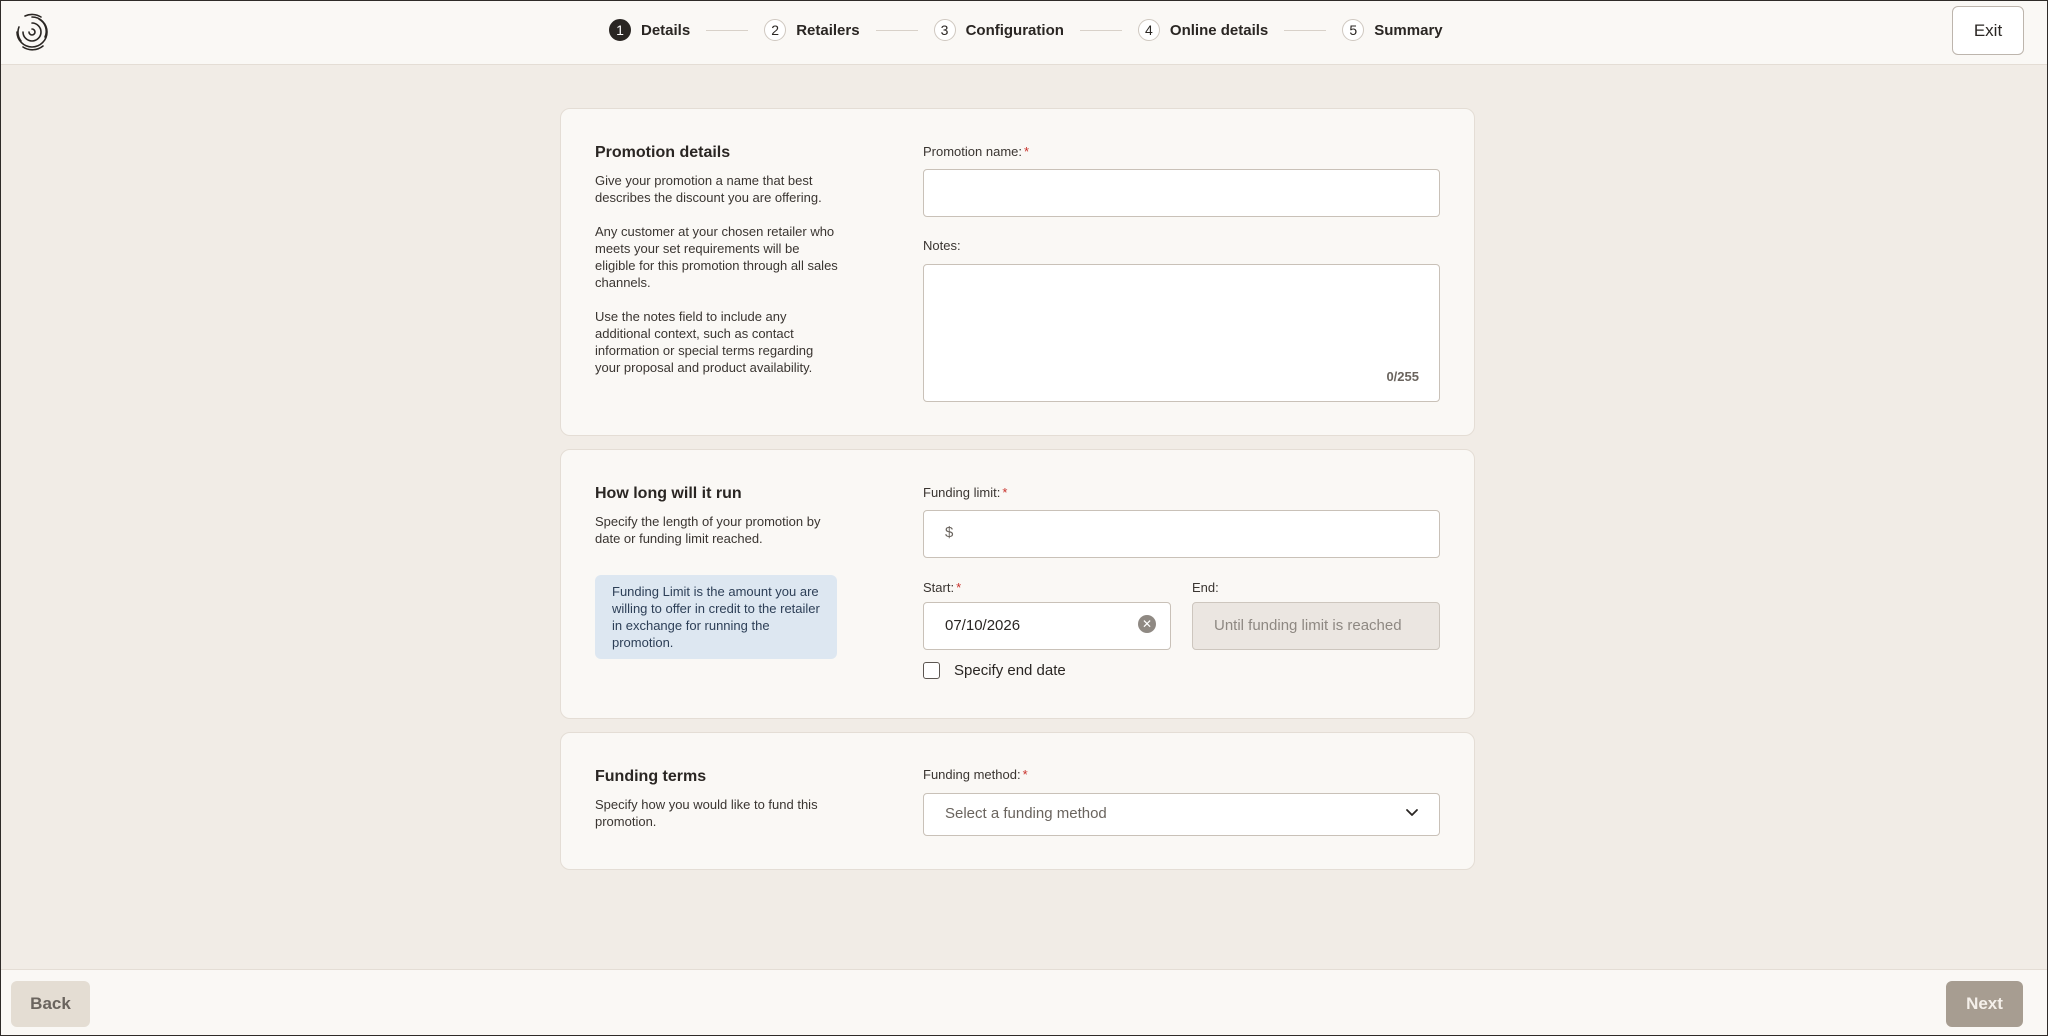  What do you see at coordinates (1308, 625) in the screenshot?
I see `end-date-placeholder: Until funding limit is reached` at bounding box center [1308, 625].